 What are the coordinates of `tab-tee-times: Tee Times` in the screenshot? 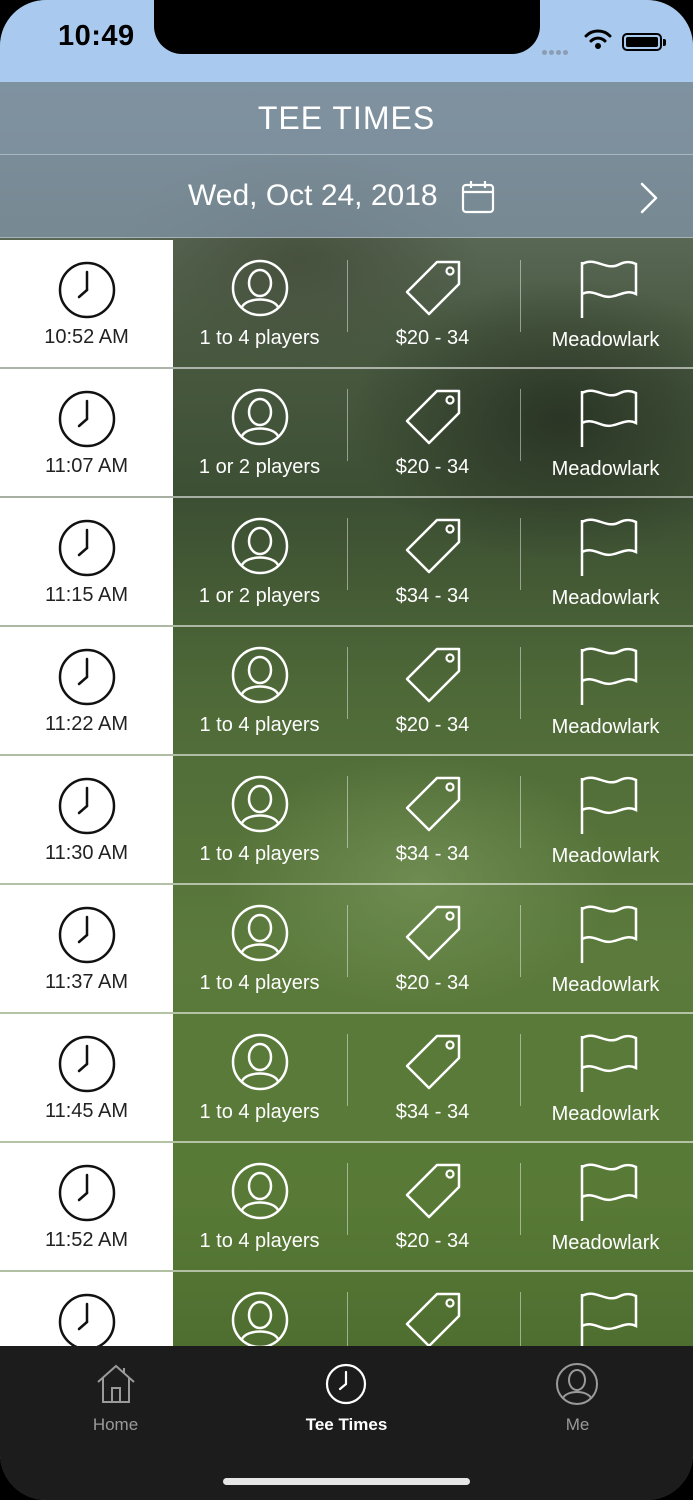 It's located at (346, 1396).